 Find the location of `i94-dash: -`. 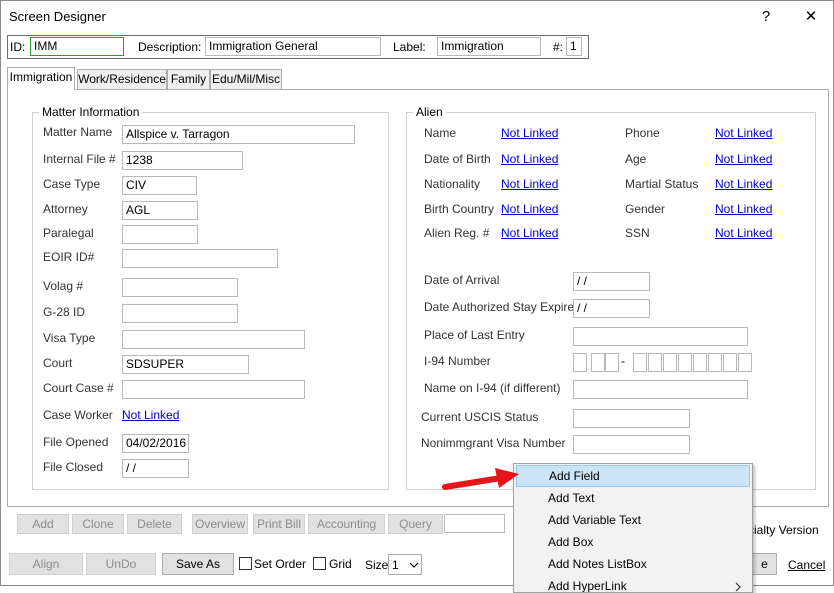

i94-dash: - is located at coordinates (623, 361).